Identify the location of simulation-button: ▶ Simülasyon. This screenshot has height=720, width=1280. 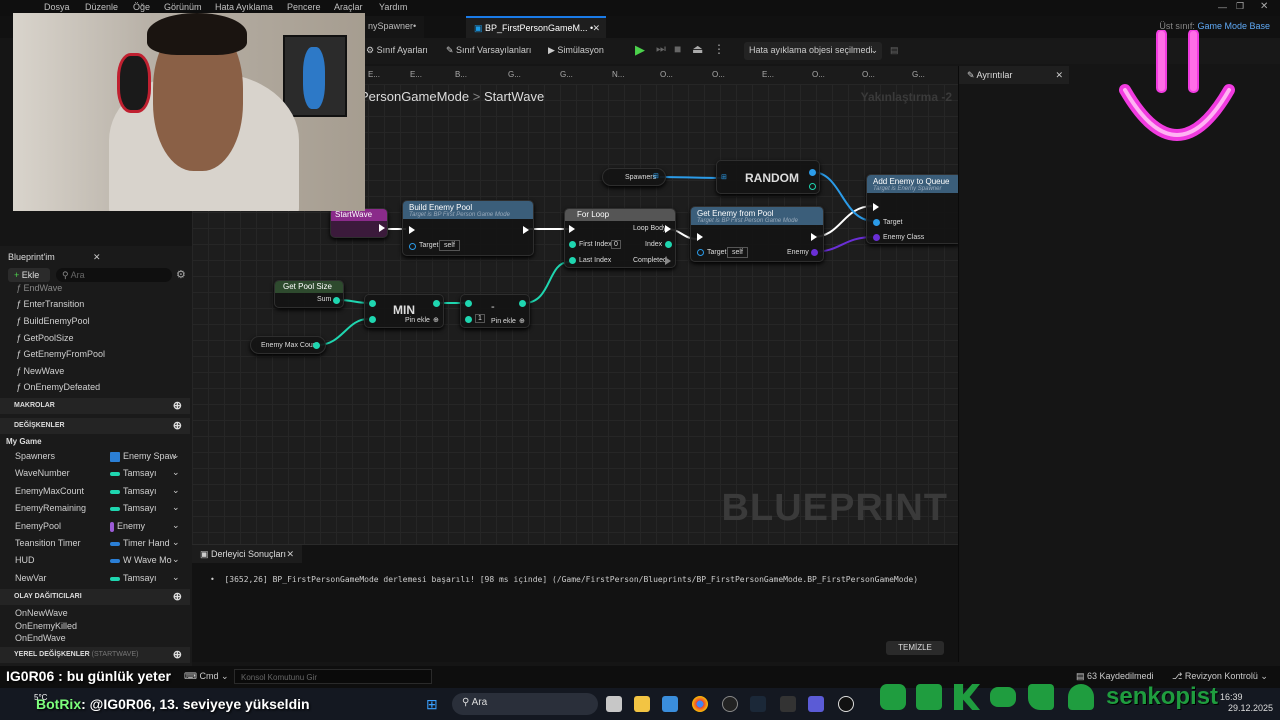
(576, 50).